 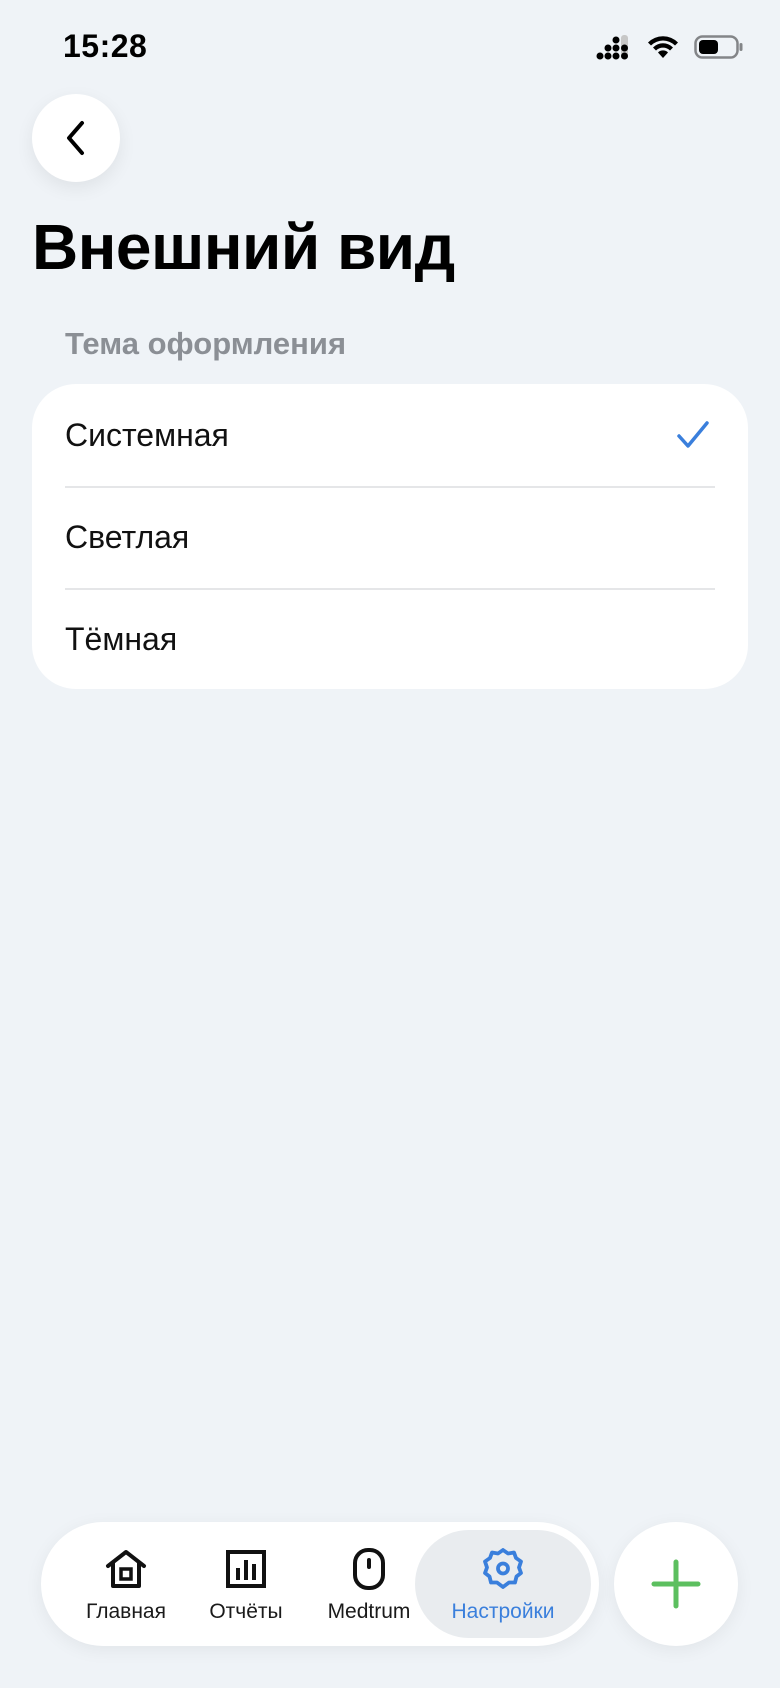 I want to click on tab-label: Главная, so click(x=126, y=1611).